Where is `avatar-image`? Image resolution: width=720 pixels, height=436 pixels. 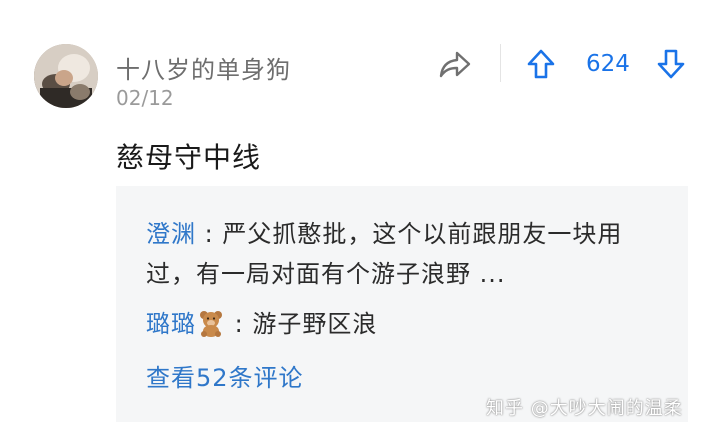
avatar-image is located at coordinates (66, 76).